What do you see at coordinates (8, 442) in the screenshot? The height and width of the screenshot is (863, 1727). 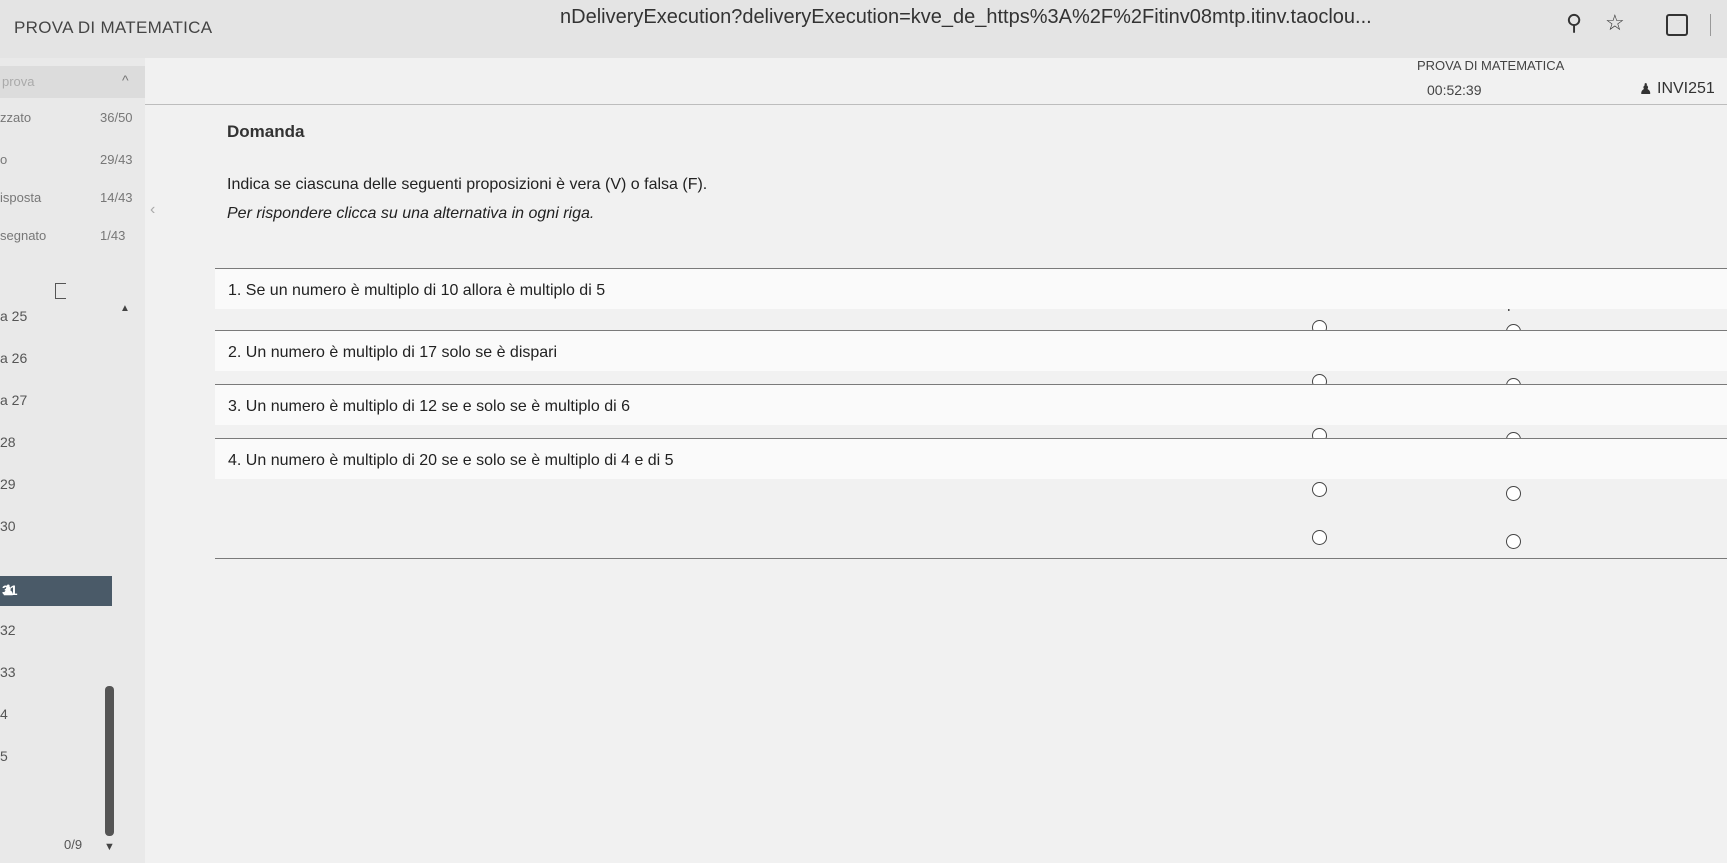 I see `question-number: 28` at bounding box center [8, 442].